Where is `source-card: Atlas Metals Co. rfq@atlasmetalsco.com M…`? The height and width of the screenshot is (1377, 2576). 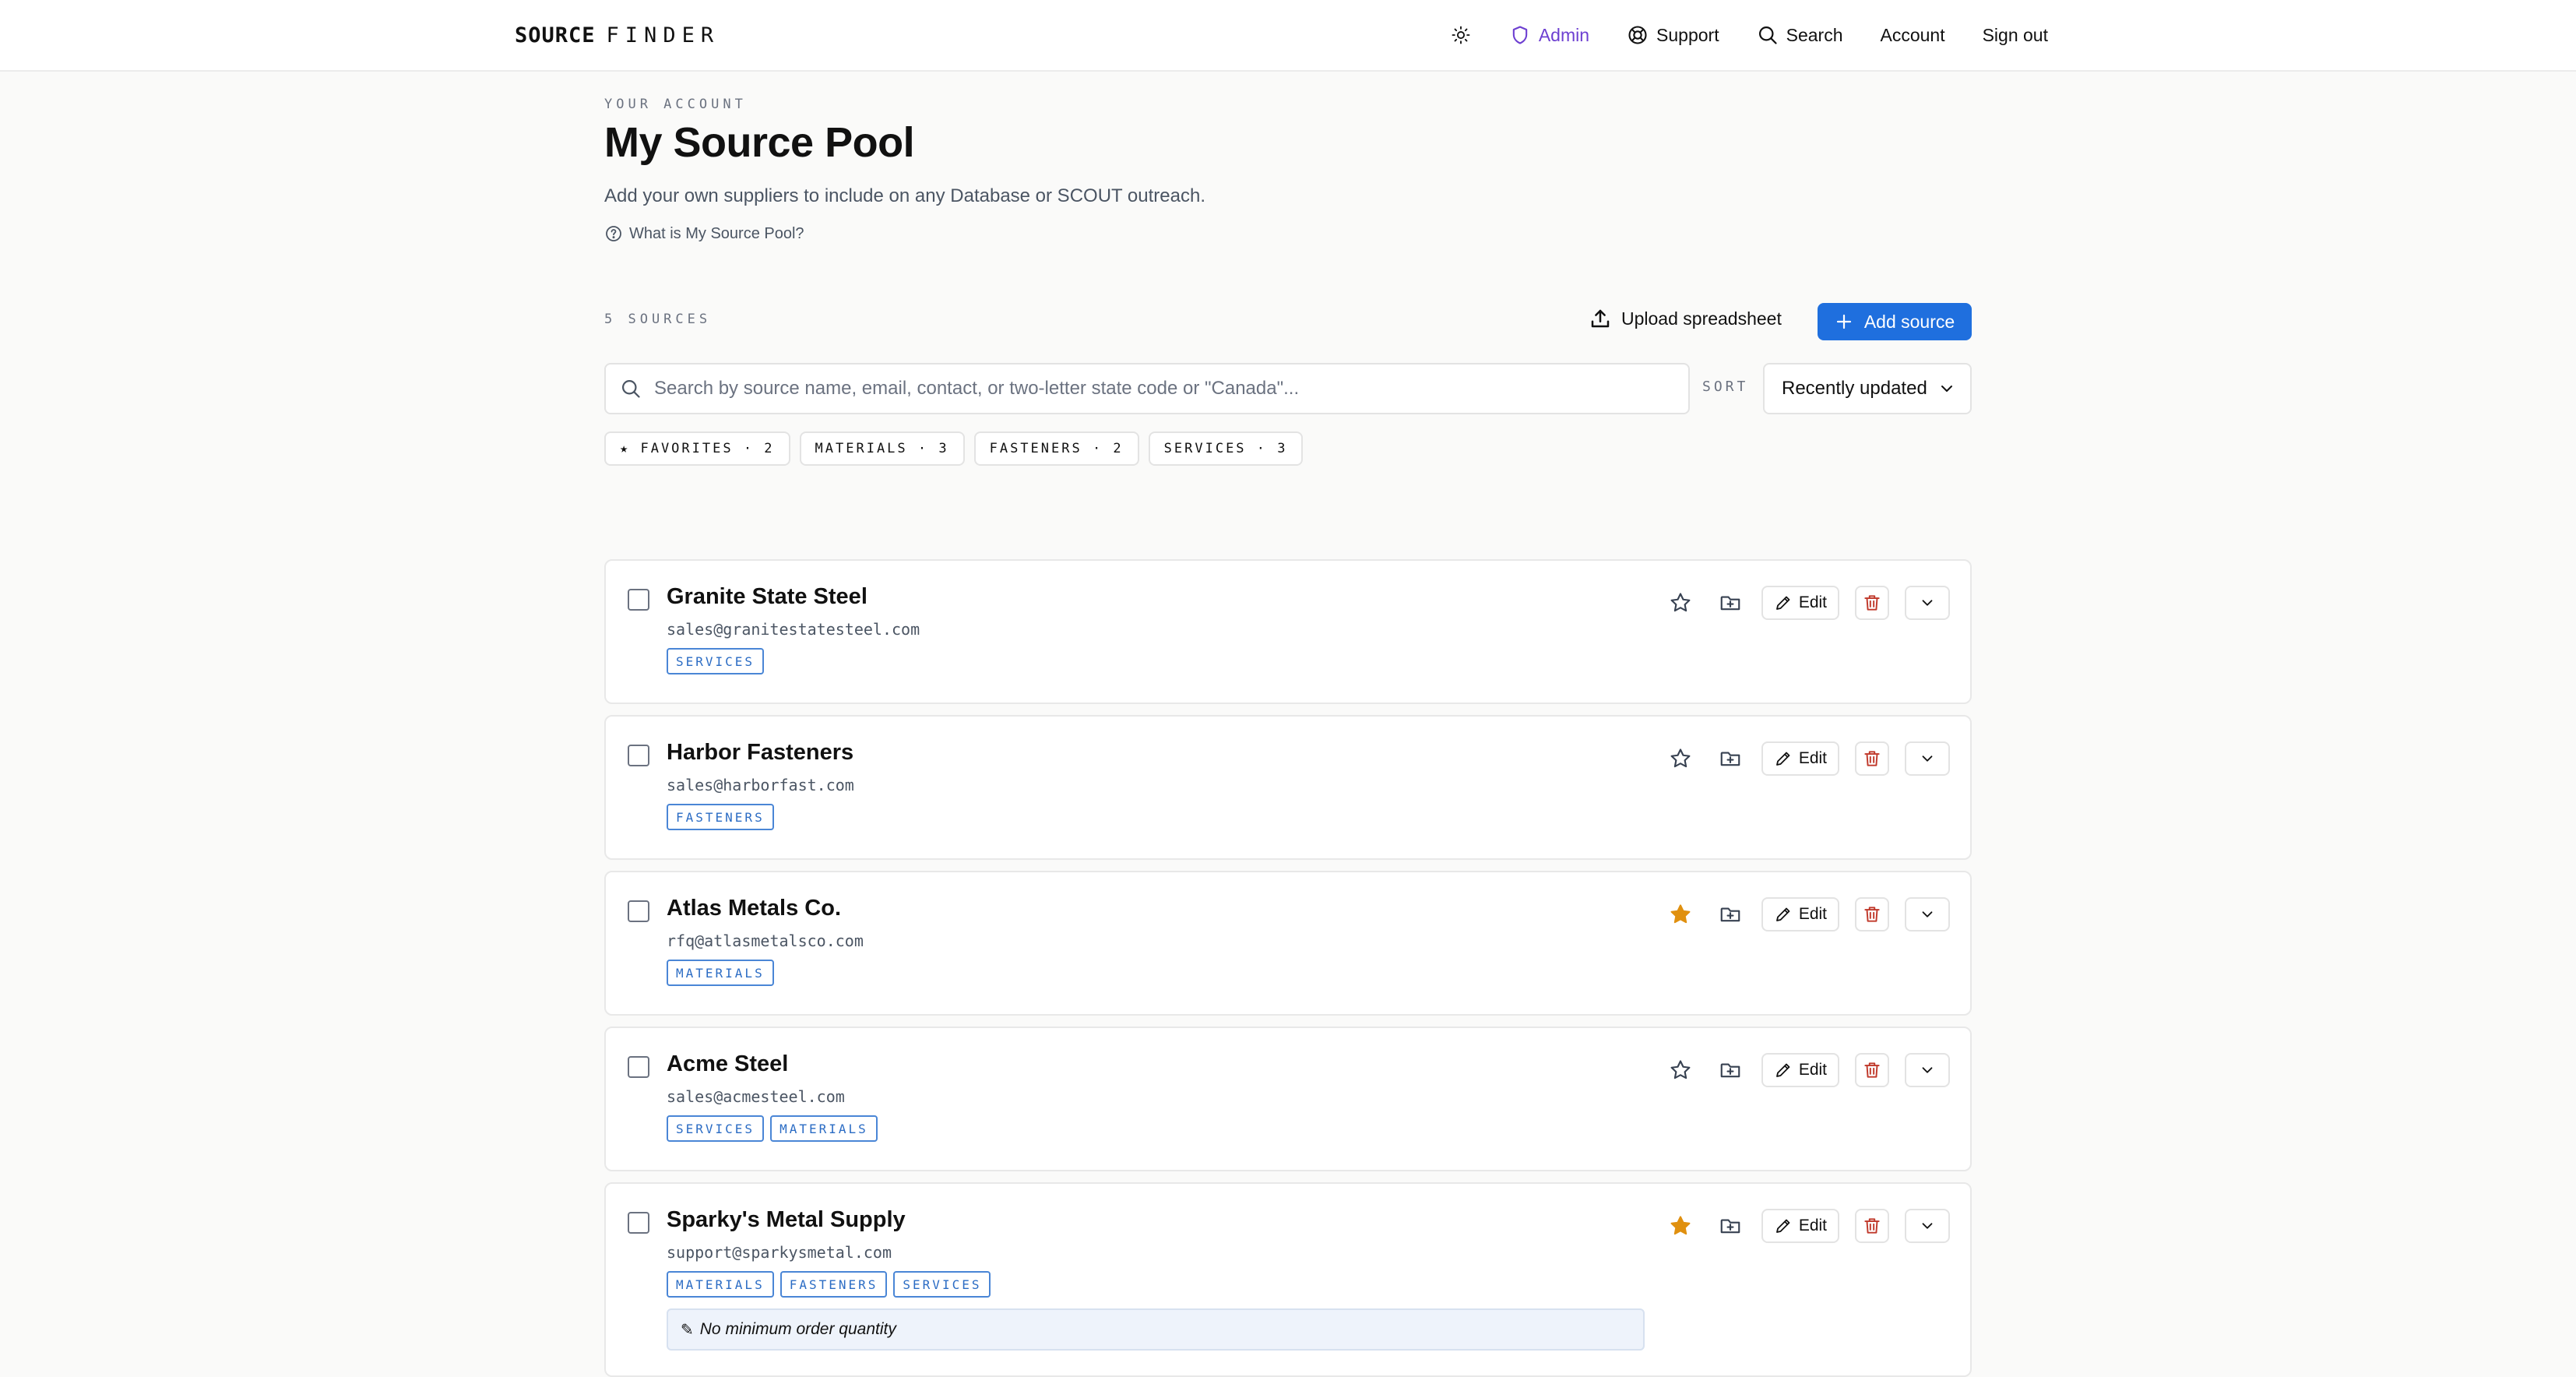 source-card: Atlas Metals Co. rfq@atlasmetalsco.com M… is located at coordinates (1288, 943).